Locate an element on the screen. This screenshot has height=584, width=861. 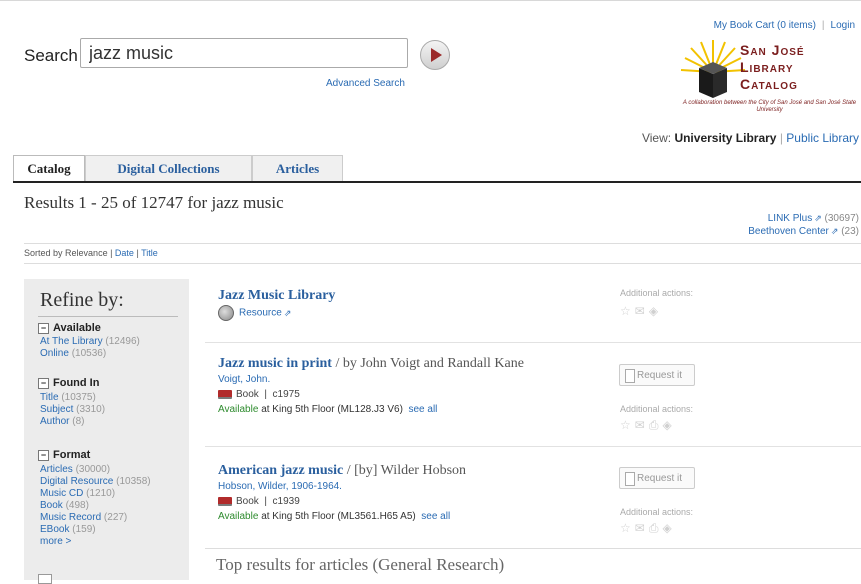
sort-relevance: Relevance is located at coordinates (86, 253).